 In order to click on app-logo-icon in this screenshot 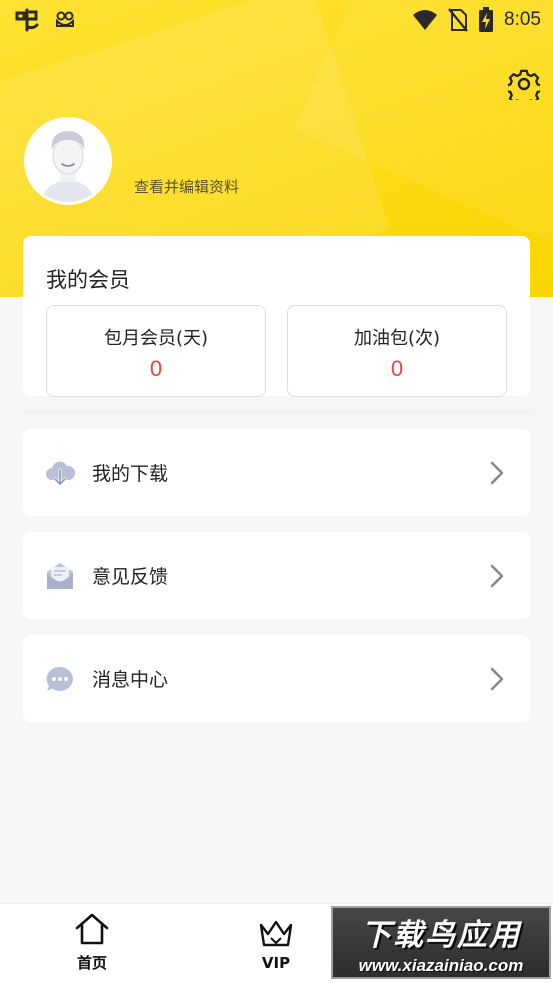, I will do `click(27, 20)`.